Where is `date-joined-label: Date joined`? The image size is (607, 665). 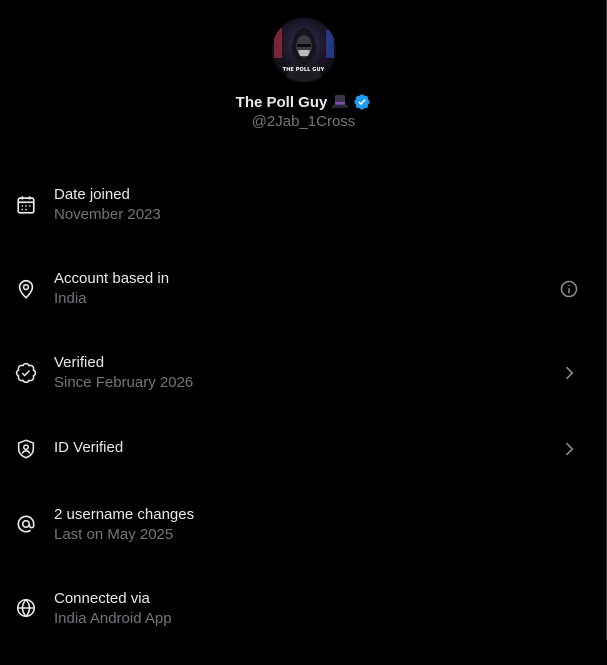
date-joined-label: Date joined is located at coordinates (92, 194).